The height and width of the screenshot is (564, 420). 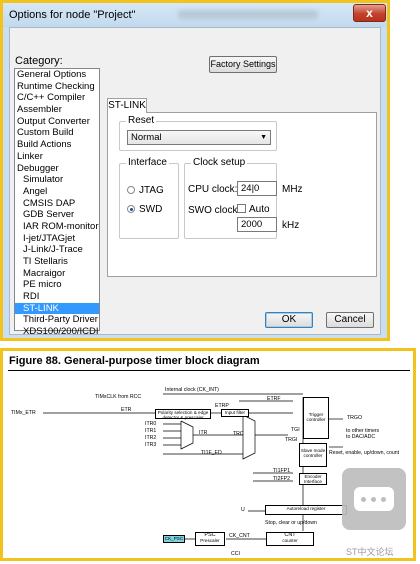 I want to click on itr2-label: ITR2, so click(x=151, y=438).